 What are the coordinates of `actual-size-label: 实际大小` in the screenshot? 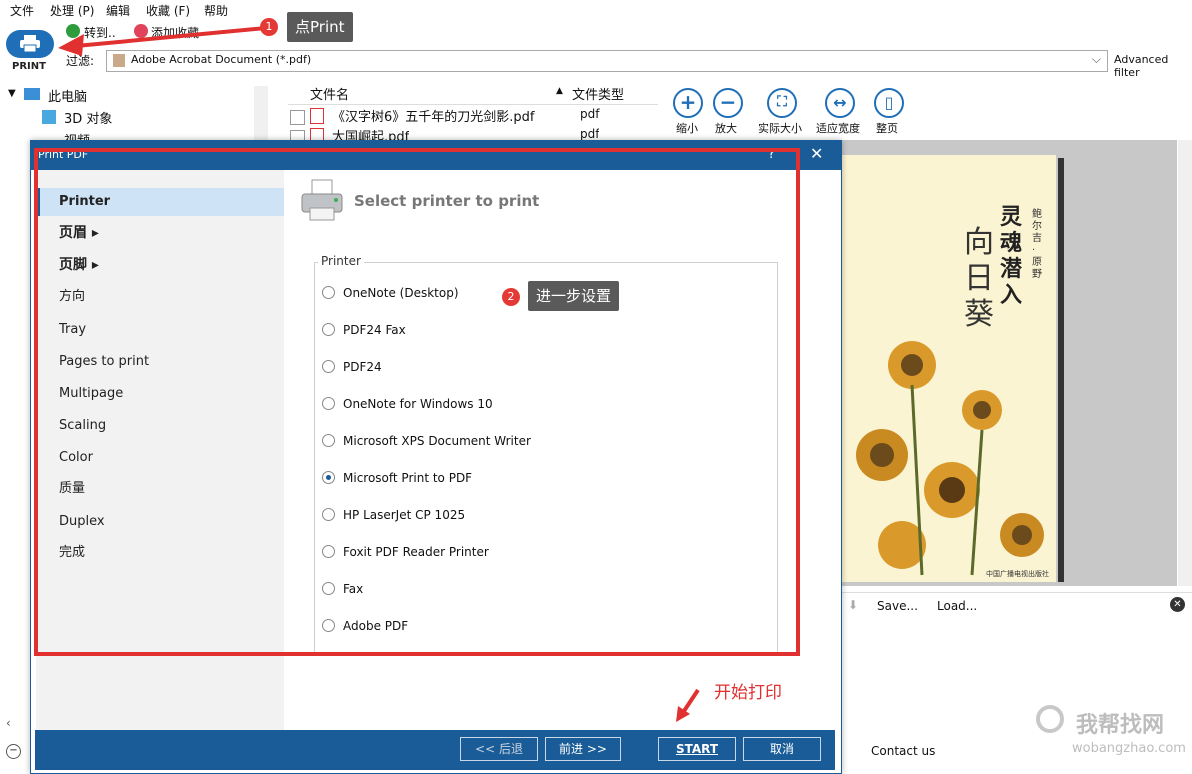 It's located at (780, 128).